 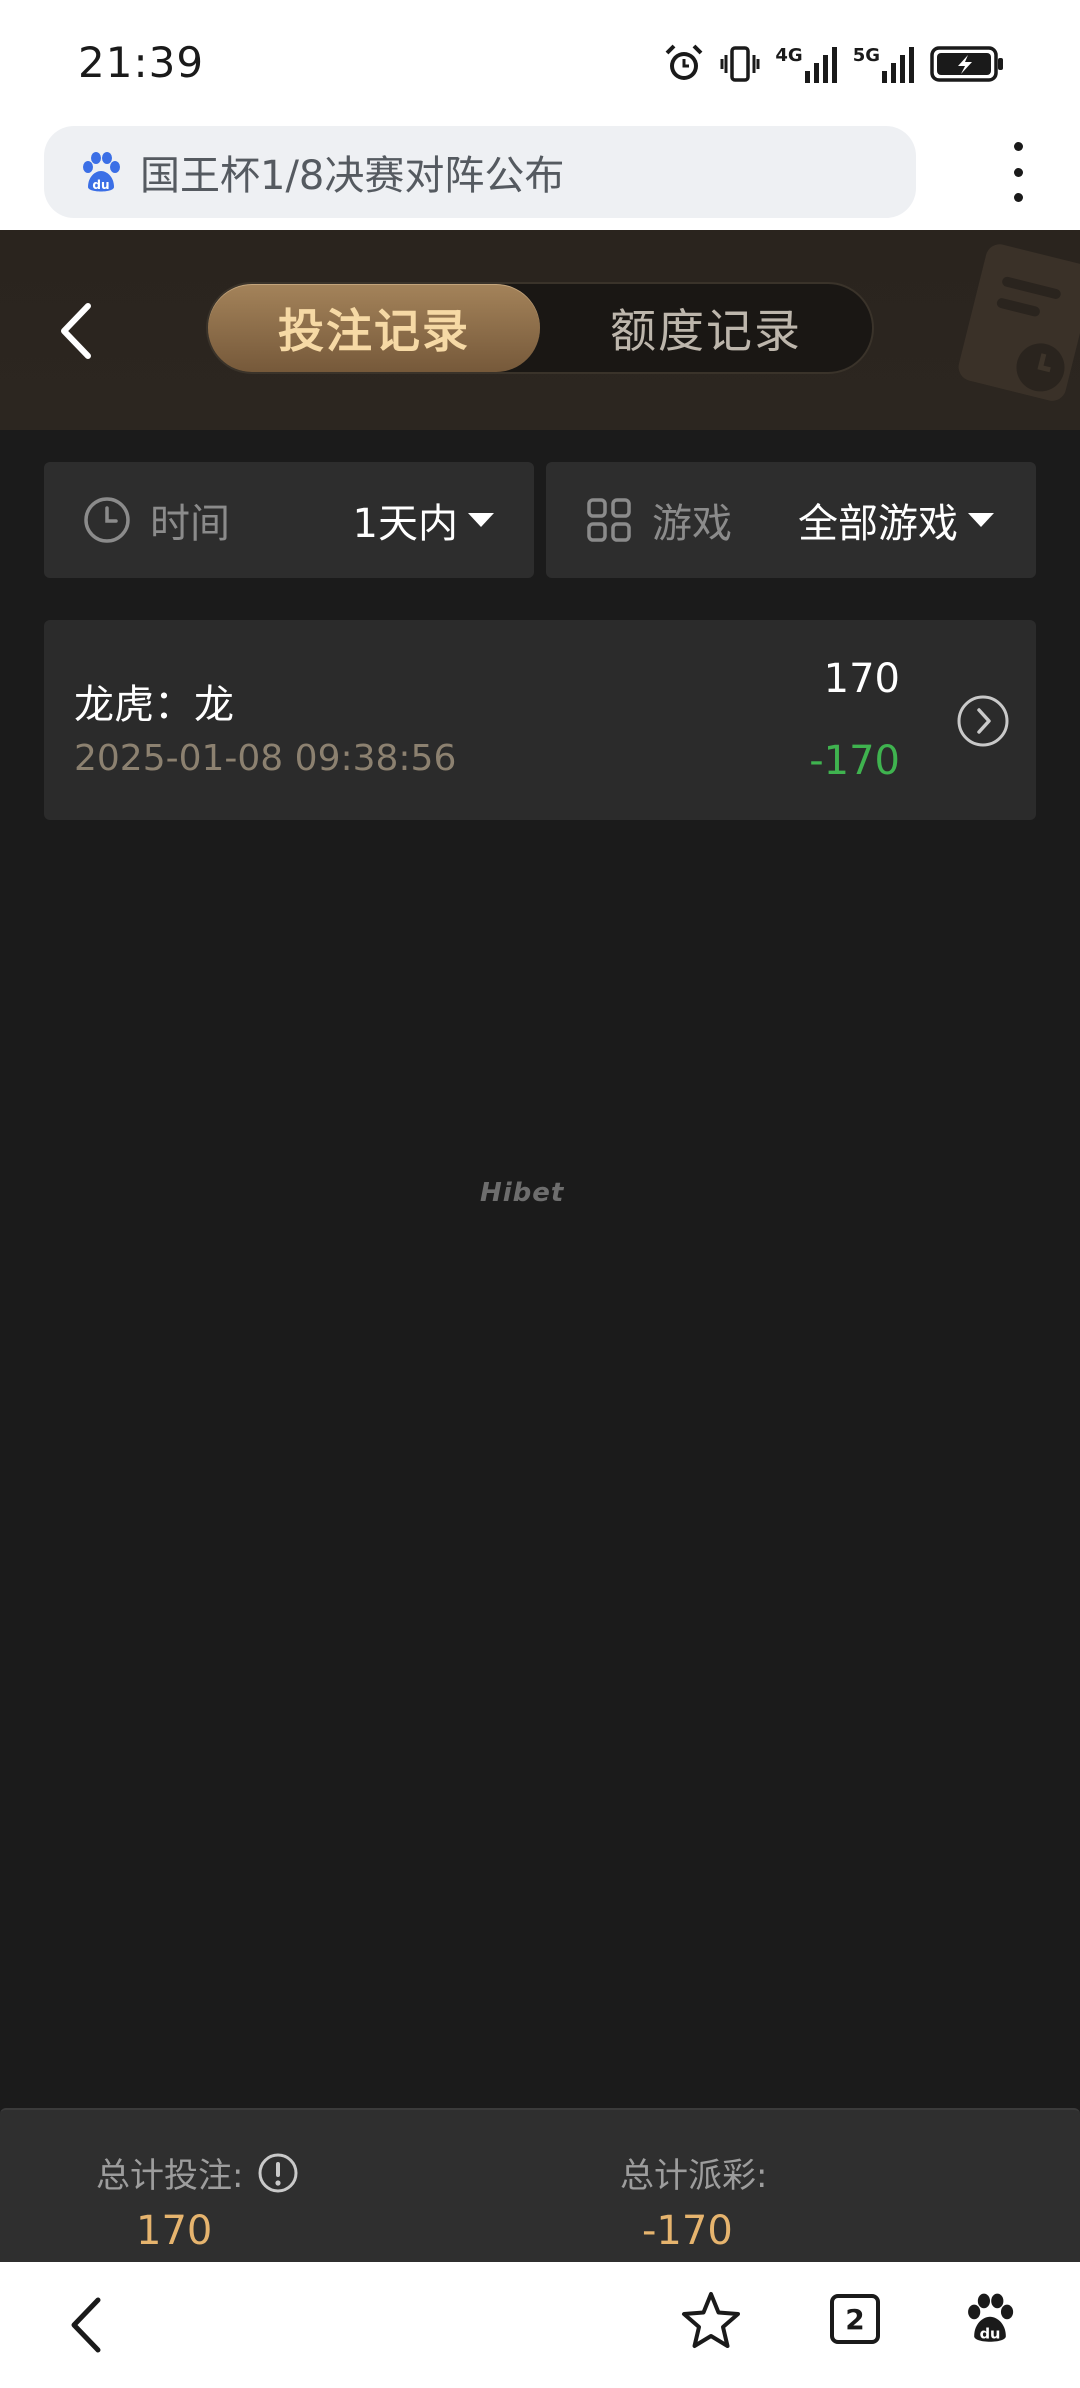 What do you see at coordinates (75, 331) in the screenshot?
I see `back-arrow-icon` at bounding box center [75, 331].